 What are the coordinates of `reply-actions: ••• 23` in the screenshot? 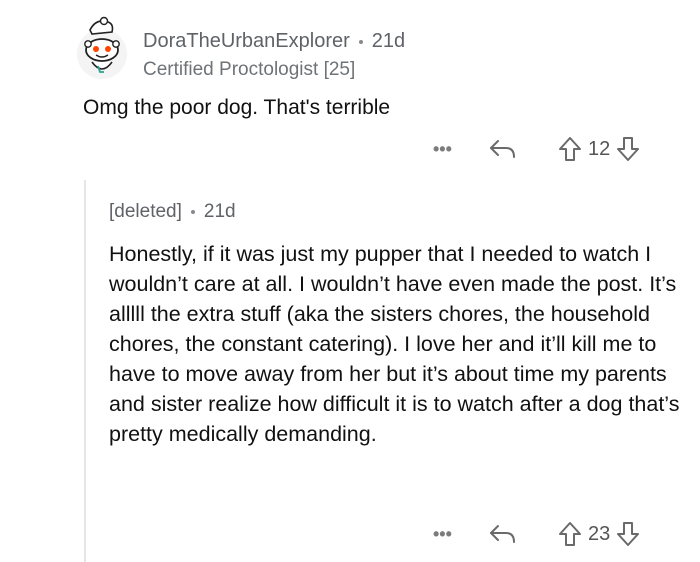 It's located at (536, 534).